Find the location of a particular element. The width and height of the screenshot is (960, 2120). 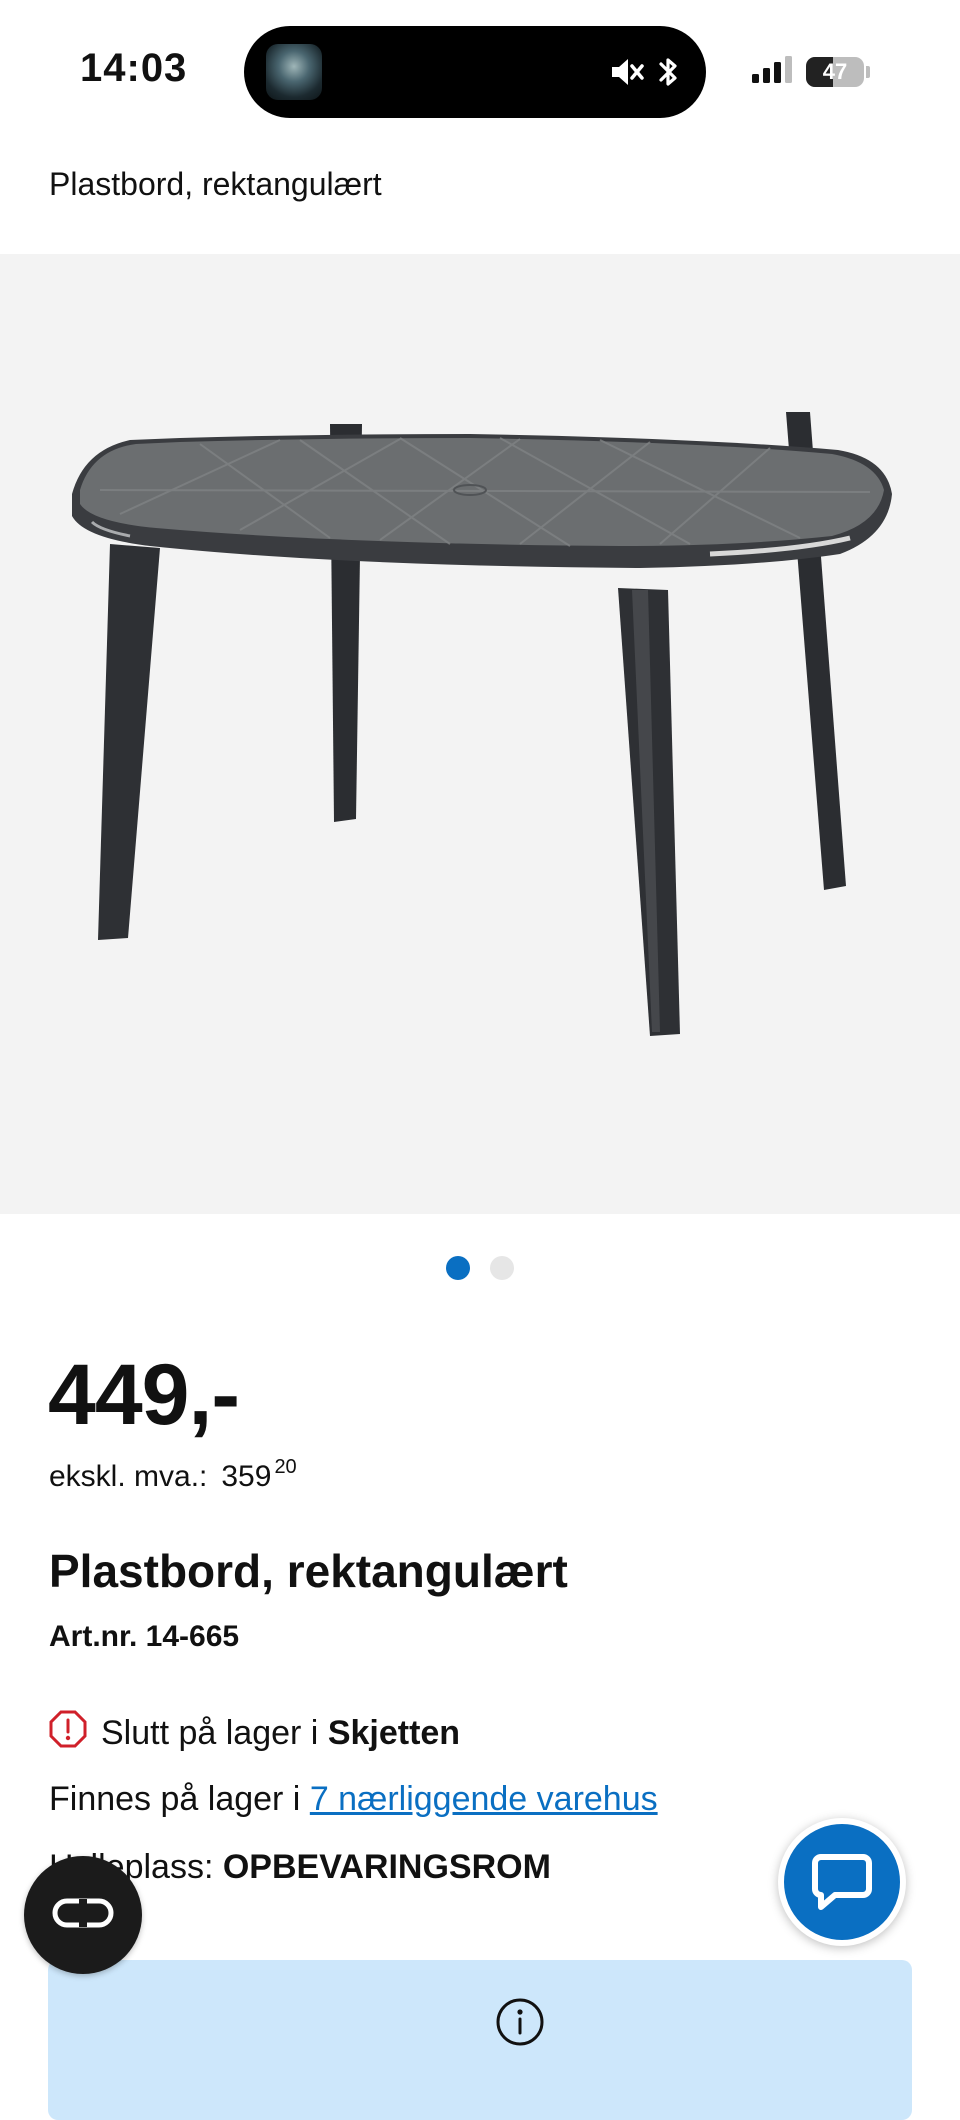

floating-link-button is located at coordinates (83, 1915).